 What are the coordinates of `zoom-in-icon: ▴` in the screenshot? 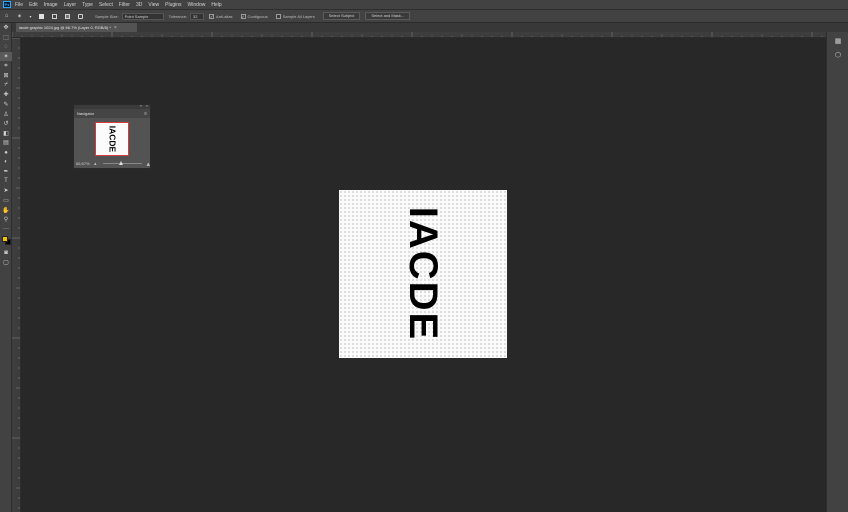 It's located at (148, 164).